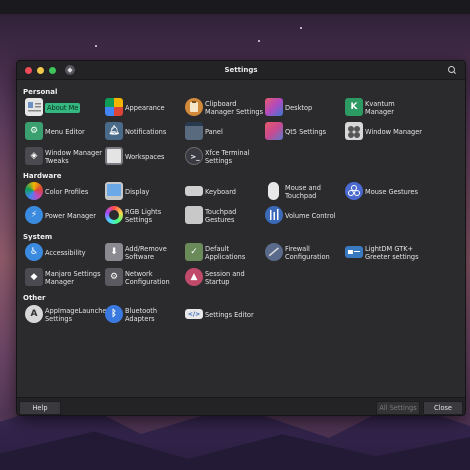  Describe the element at coordinates (227, 157) in the screenshot. I see `item-label: Xfce Terminal Settings` at that location.